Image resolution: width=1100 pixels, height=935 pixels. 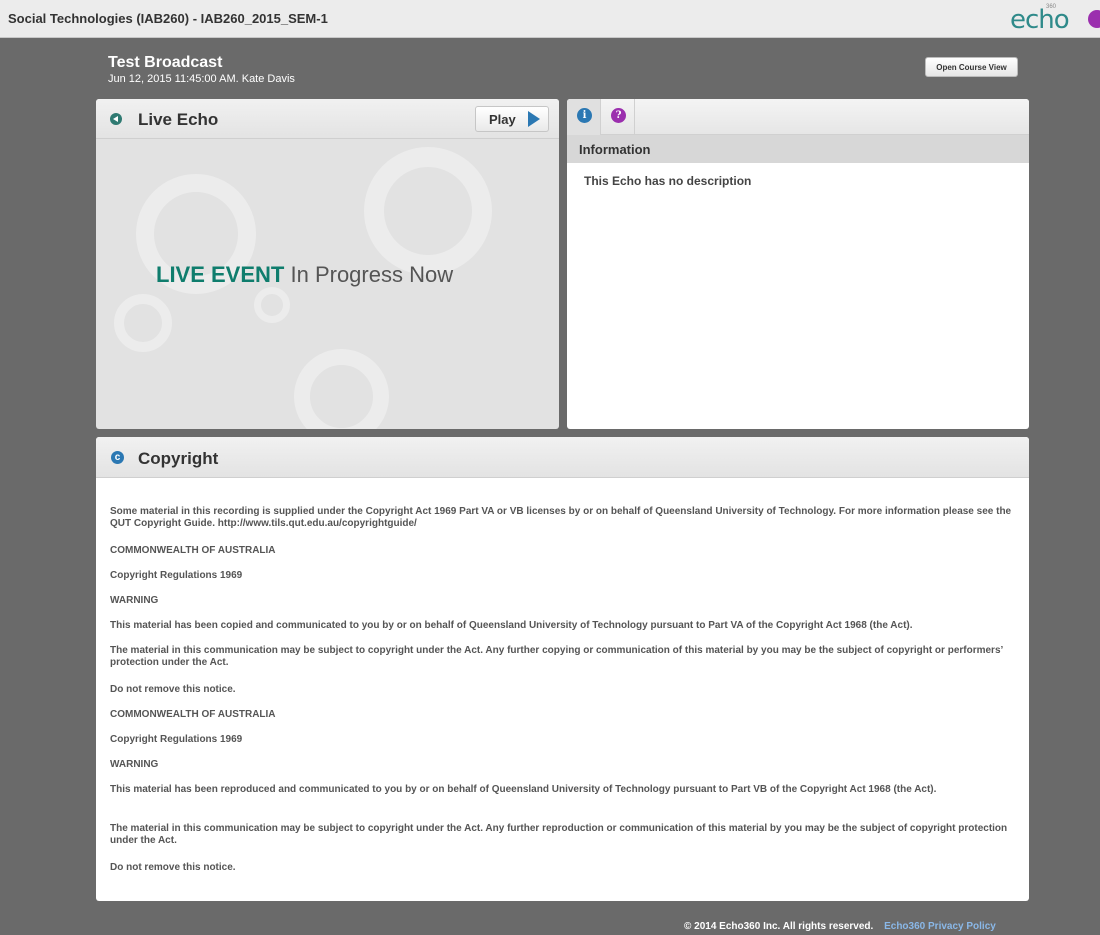 What do you see at coordinates (534, 119) in the screenshot?
I see `play-icon` at bounding box center [534, 119].